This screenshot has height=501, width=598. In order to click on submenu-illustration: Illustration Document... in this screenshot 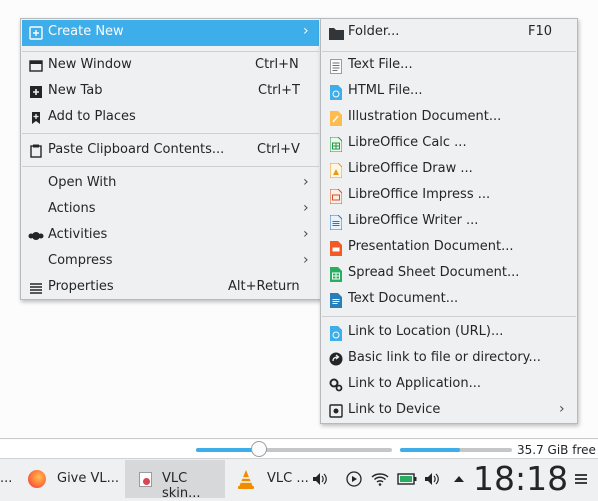, I will do `click(449, 118)`.